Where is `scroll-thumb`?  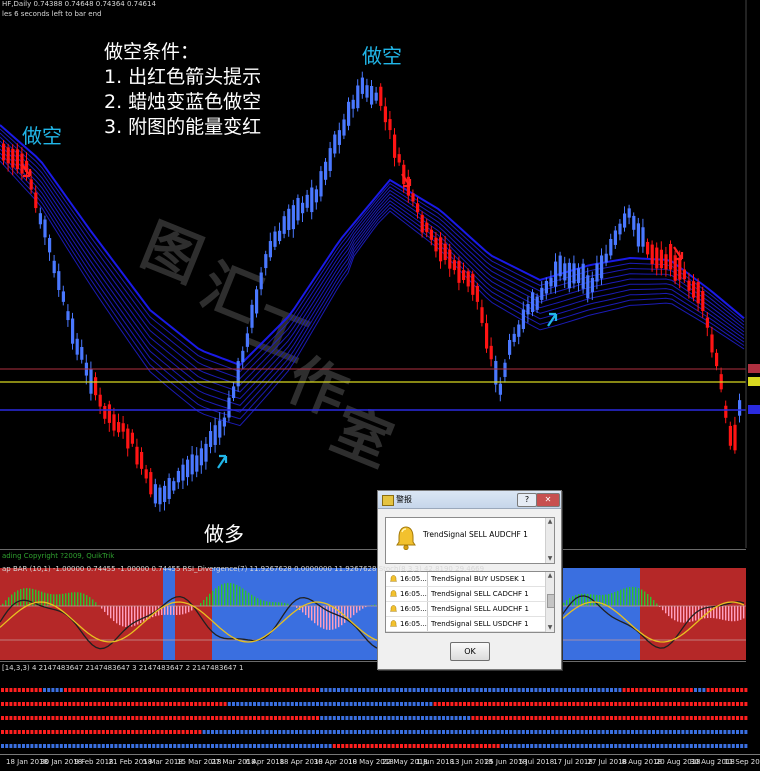 scroll-thumb is located at coordinates (551, 601).